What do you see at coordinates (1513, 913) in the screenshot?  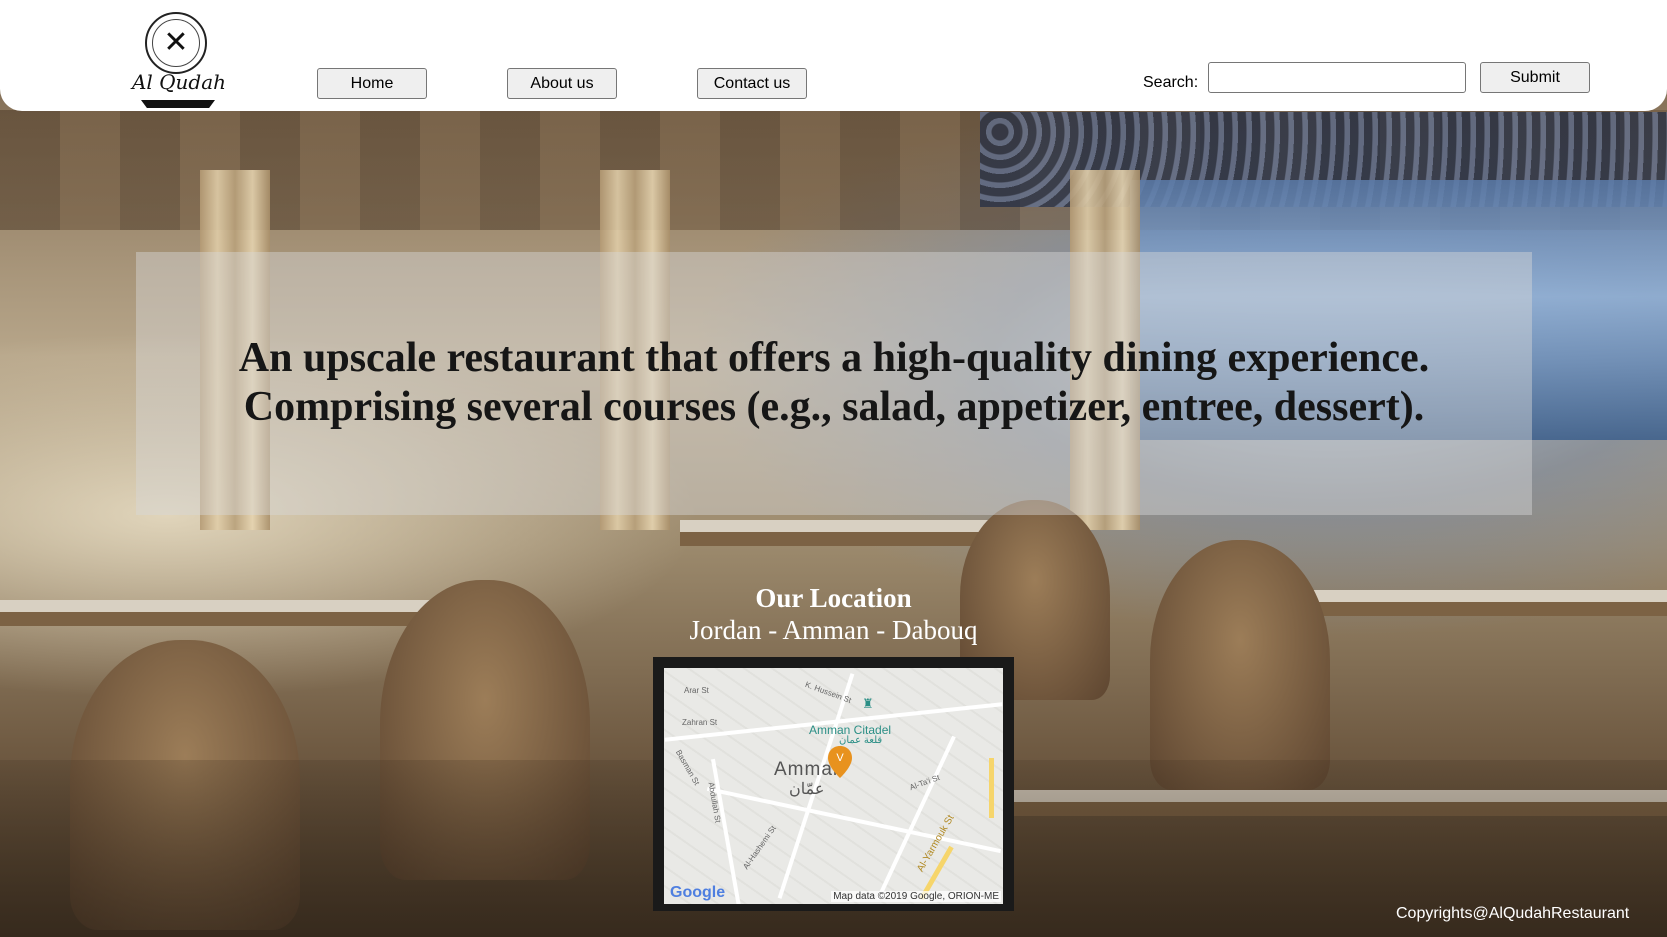 I see `copyright-text: Copyrights@AlQudahRestaurant` at bounding box center [1513, 913].